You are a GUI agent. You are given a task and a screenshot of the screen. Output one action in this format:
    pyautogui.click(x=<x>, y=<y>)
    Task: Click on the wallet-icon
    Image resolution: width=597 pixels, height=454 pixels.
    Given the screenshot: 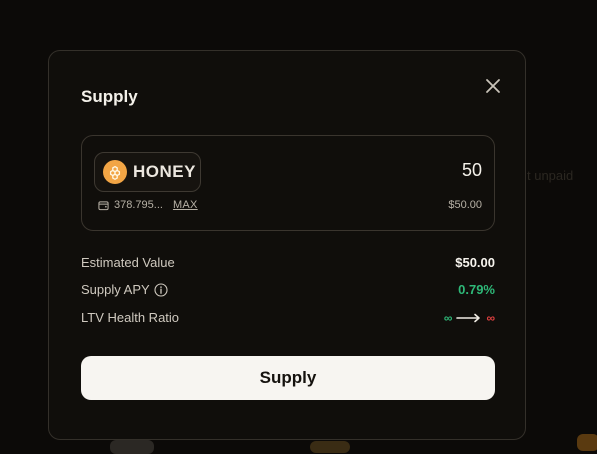 What is the action you would take?
    pyautogui.click(x=103, y=205)
    